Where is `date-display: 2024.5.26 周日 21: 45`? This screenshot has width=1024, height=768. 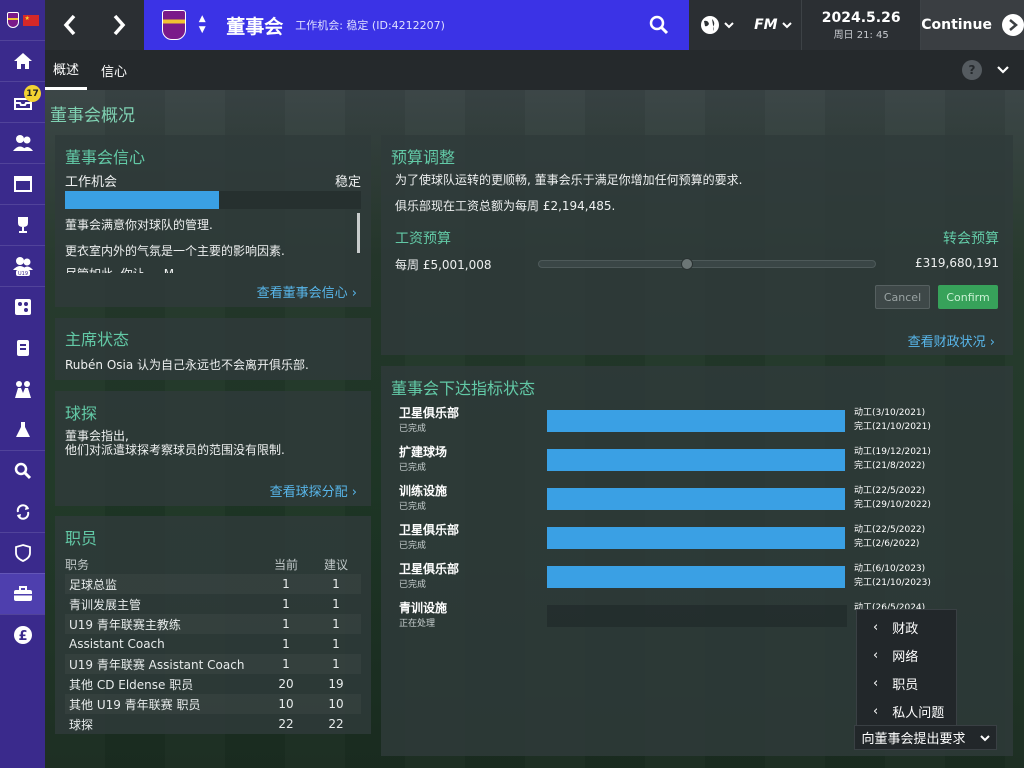 date-display: 2024.5.26 周日 21: 45 is located at coordinates (862, 25).